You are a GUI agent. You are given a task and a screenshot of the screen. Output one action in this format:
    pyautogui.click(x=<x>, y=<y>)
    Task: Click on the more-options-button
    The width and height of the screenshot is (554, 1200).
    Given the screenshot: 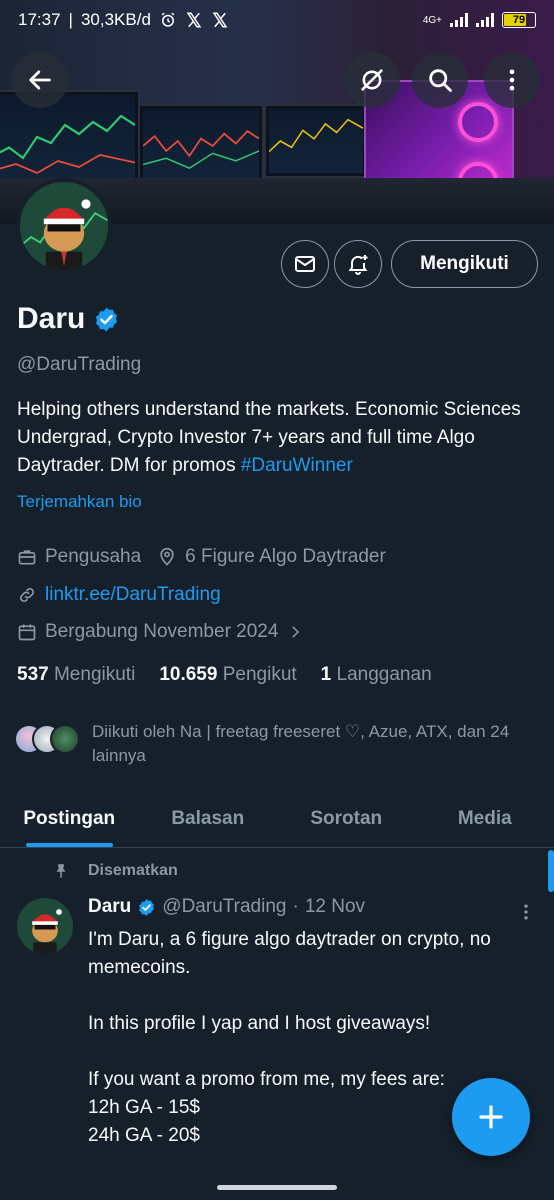 What is the action you would take?
    pyautogui.click(x=512, y=80)
    